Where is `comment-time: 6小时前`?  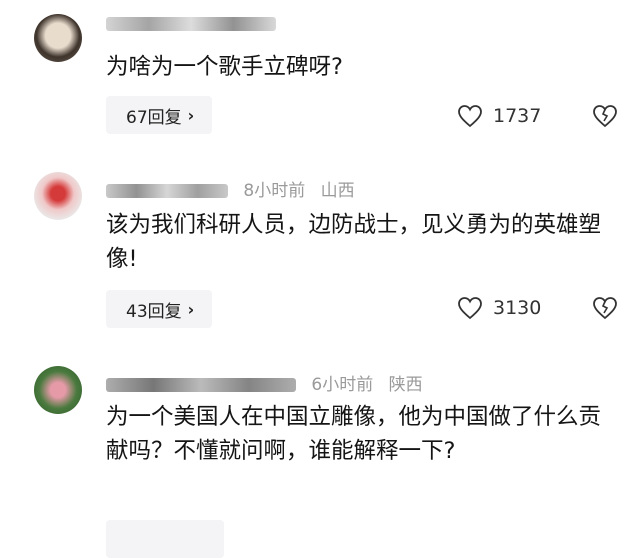
comment-time: 6小时前 is located at coordinates (342, 385).